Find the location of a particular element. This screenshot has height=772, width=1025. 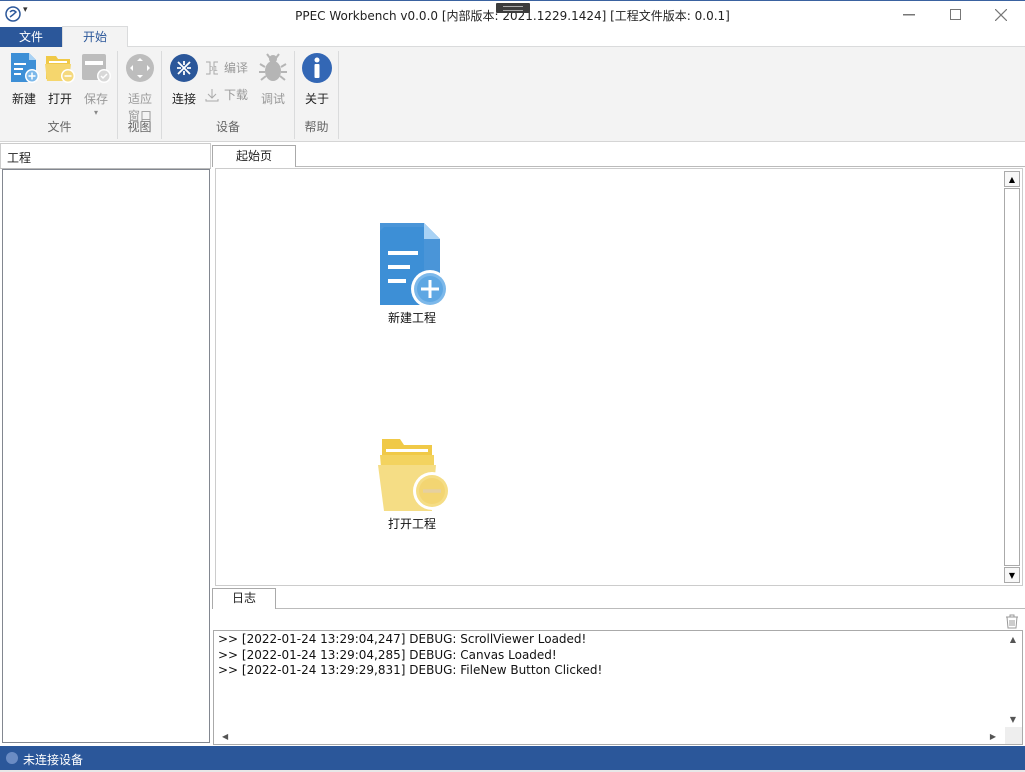

arrow-up-icon: ▲ is located at coordinates (1012, 179).